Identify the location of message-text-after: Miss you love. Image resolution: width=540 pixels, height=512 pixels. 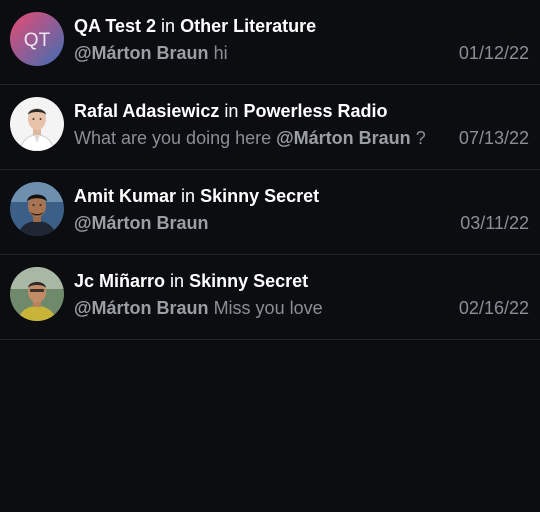
(265, 308).